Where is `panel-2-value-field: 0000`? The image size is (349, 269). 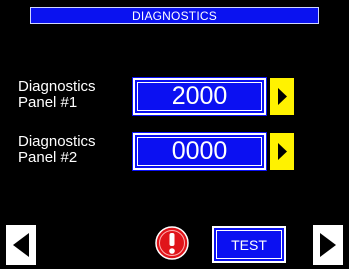
panel-2-value-field: 0000 is located at coordinates (199, 151).